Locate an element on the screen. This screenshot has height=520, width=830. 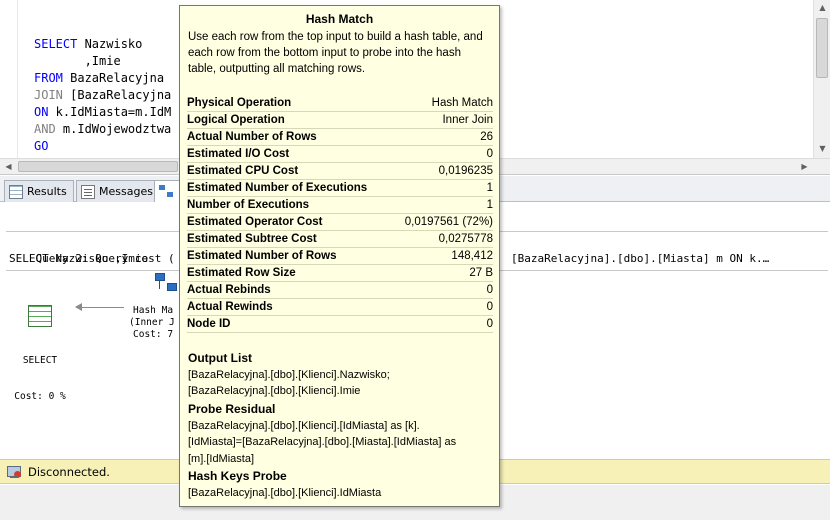
sql-code-line: JOIN [BazaRelacyjna is located at coordinates (102, 95).